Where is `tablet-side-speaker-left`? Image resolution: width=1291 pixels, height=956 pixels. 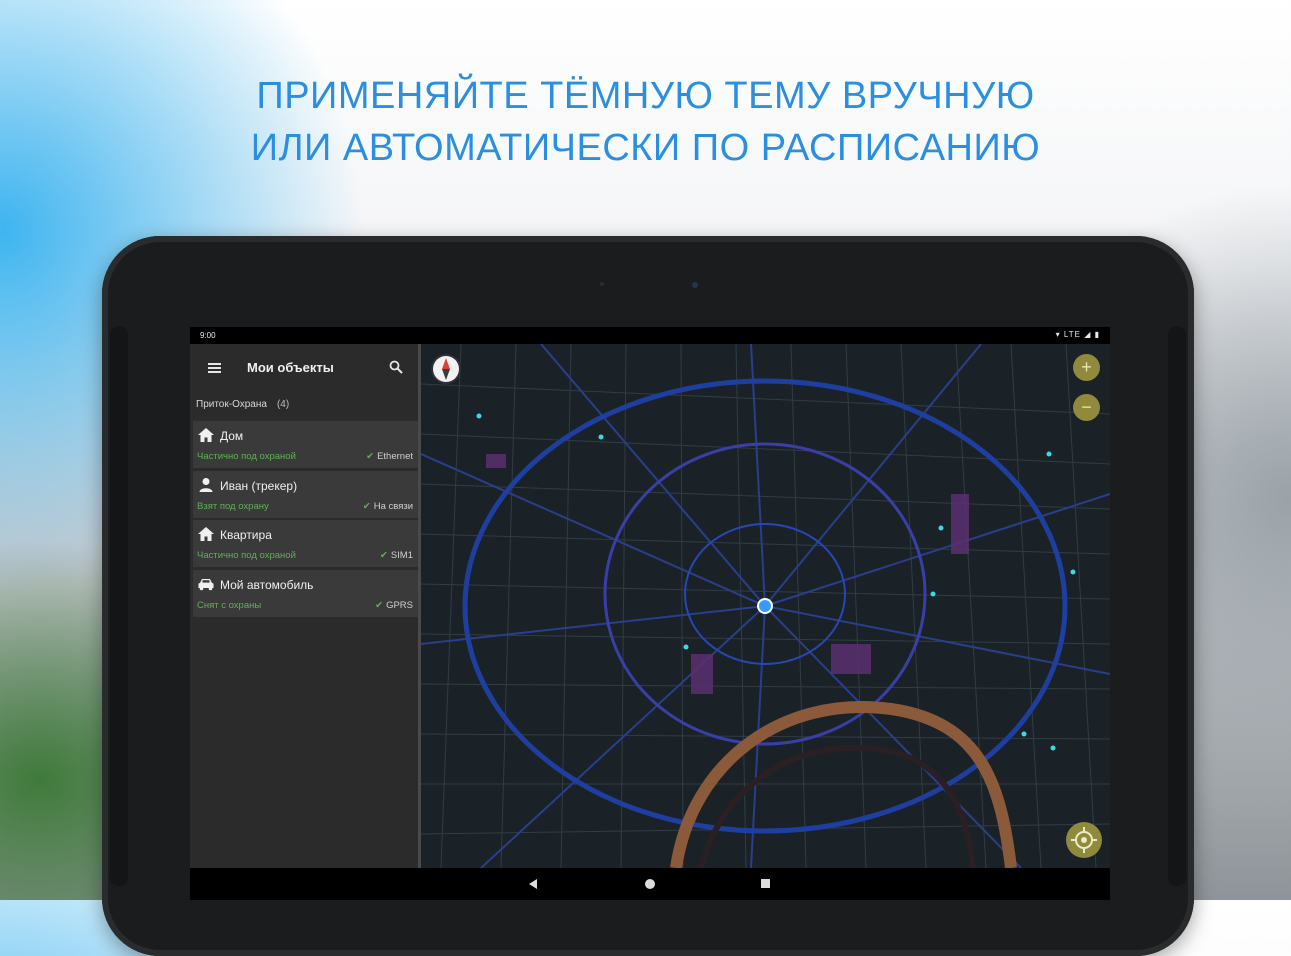 tablet-side-speaker-left is located at coordinates (119, 606).